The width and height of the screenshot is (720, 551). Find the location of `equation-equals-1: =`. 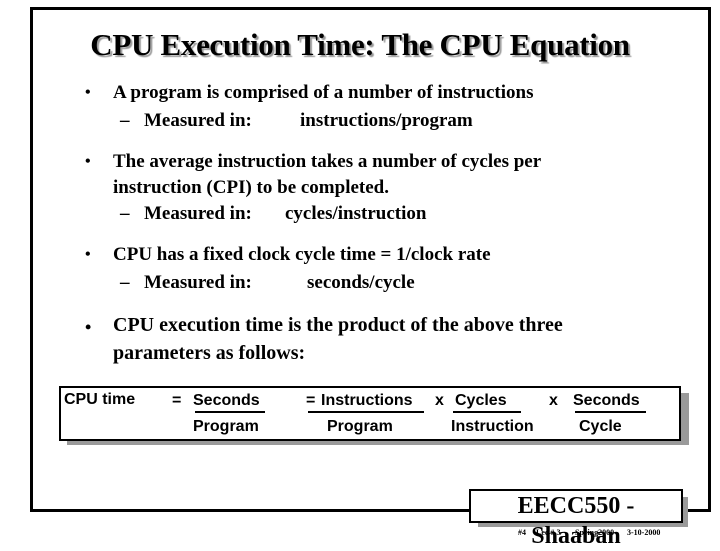

equation-equals-1: = is located at coordinates (177, 400).